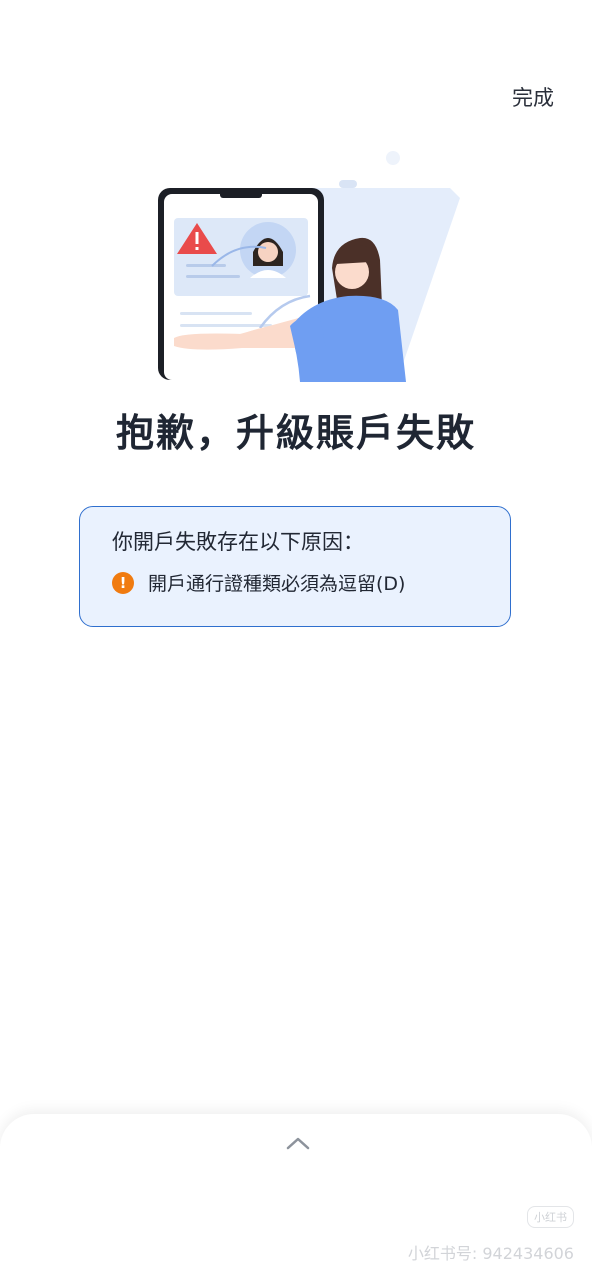 The width and height of the screenshot is (592, 1280). I want to click on chevron-up-icon, so click(298, 1143).